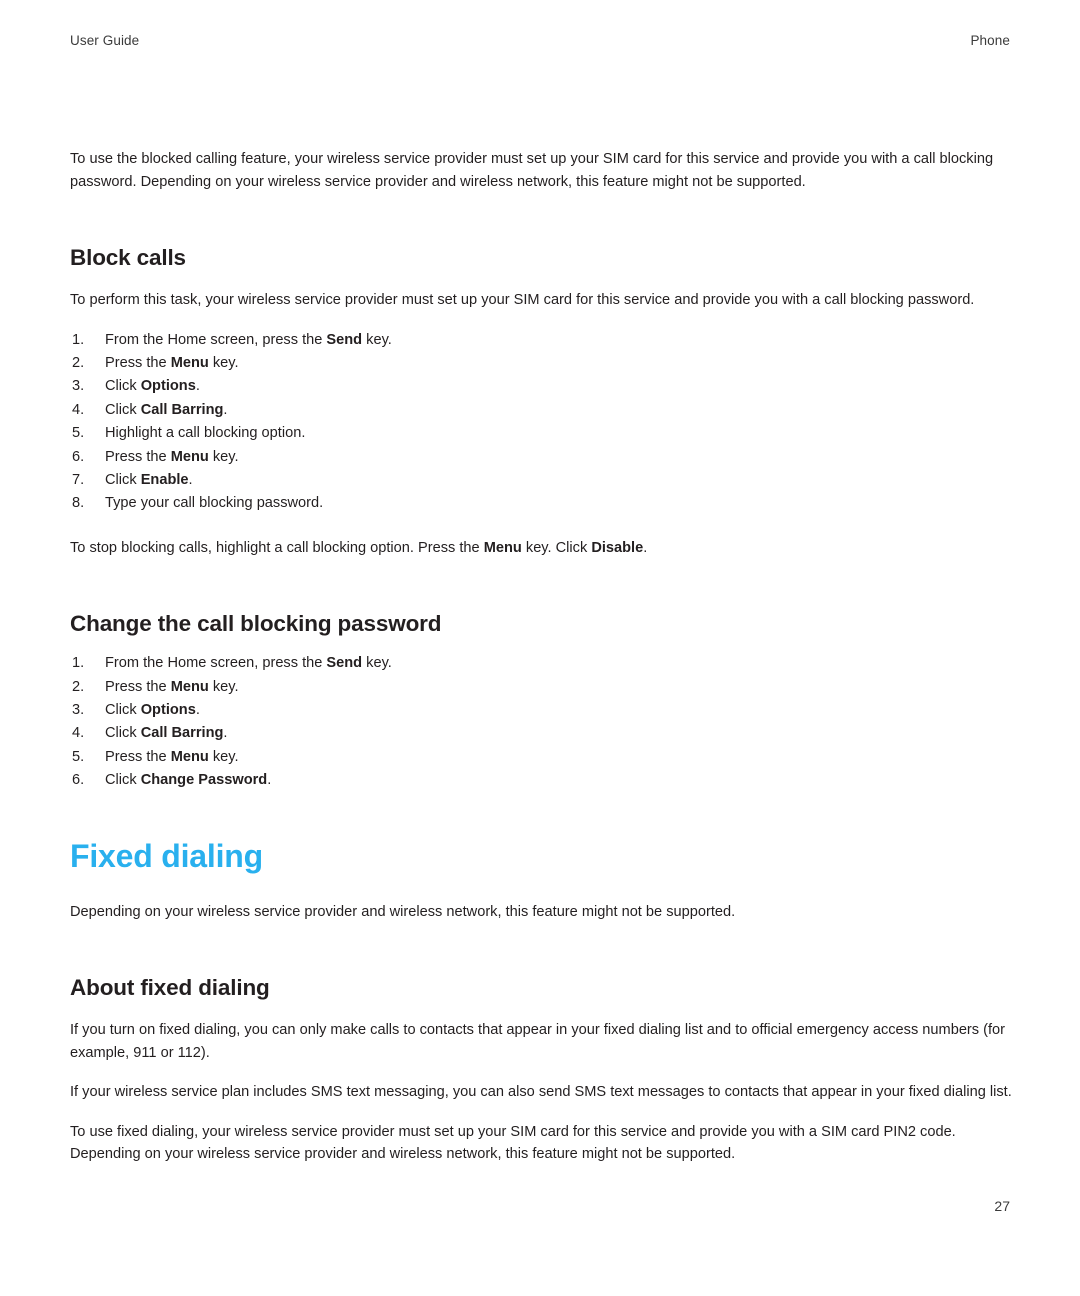 The width and height of the screenshot is (1080, 1296). What do you see at coordinates (556, 547) in the screenshot?
I see `outro-mid: key. Click` at bounding box center [556, 547].